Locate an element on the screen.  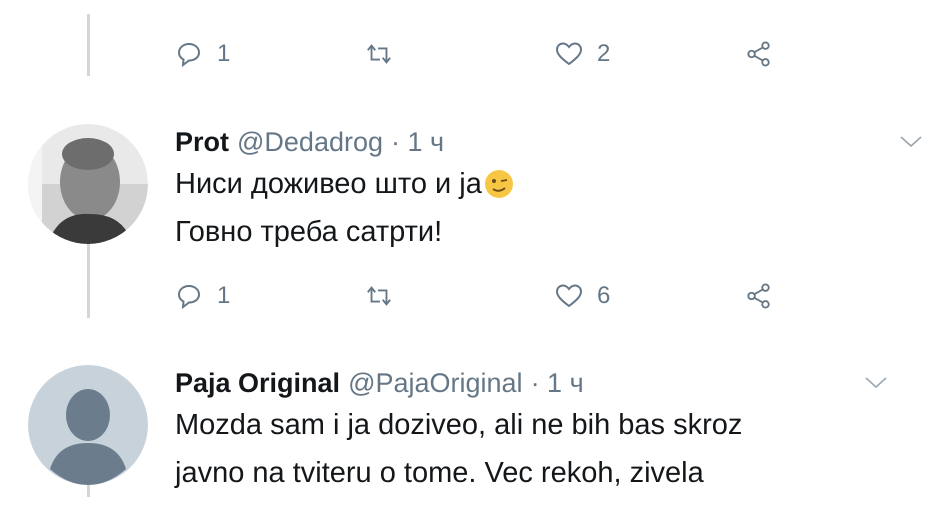
tweet-text: javno na tviteru o tome. Vec rekoh, zivela is located at coordinates (439, 473).